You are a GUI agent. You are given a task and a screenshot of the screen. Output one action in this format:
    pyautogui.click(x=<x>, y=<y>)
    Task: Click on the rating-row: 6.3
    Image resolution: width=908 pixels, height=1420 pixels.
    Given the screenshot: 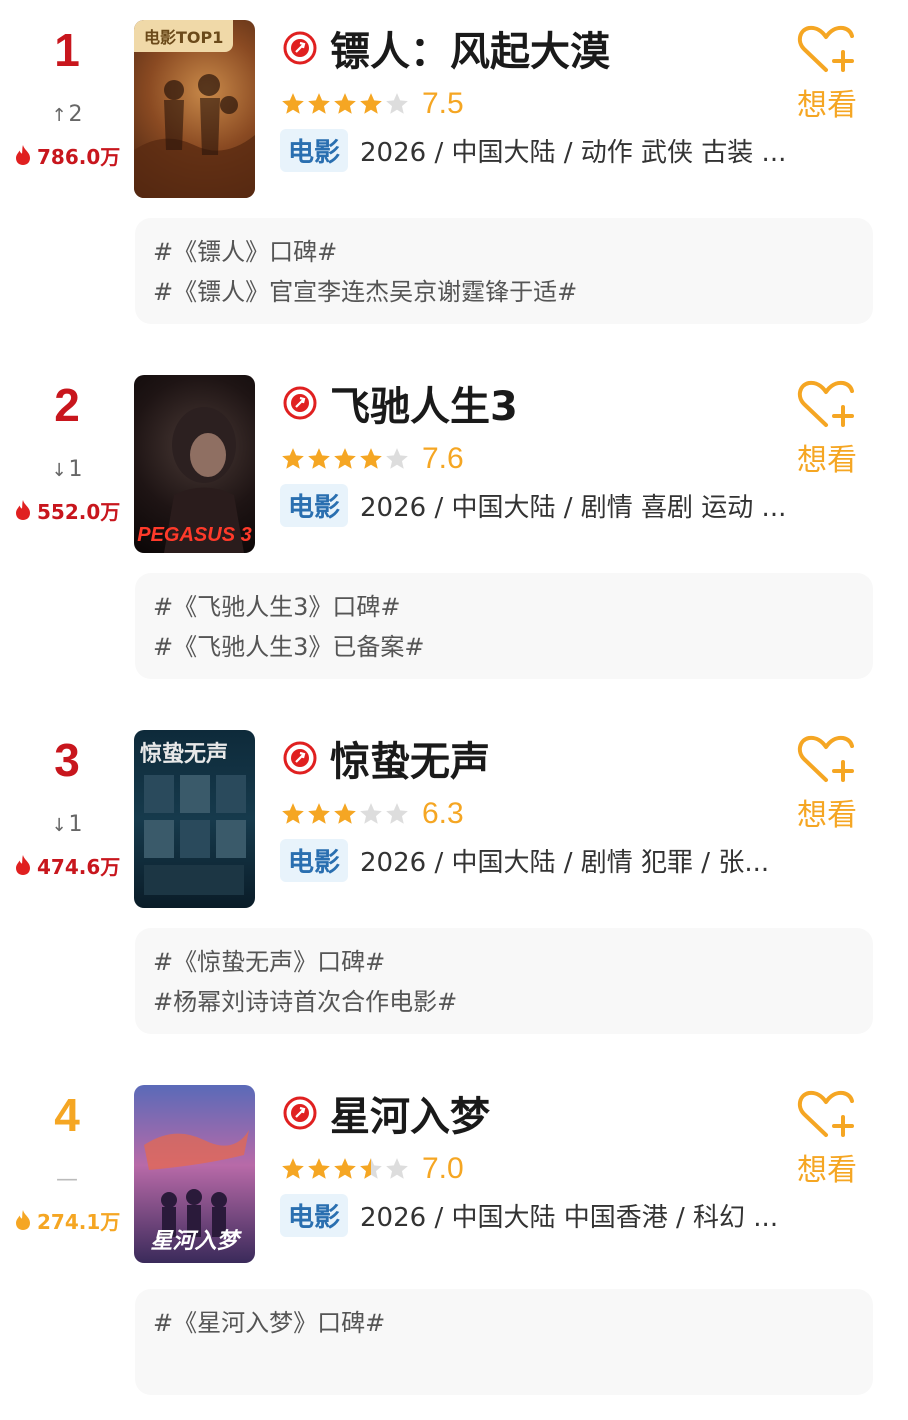 What is the action you would take?
    pyautogui.click(x=372, y=814)
    